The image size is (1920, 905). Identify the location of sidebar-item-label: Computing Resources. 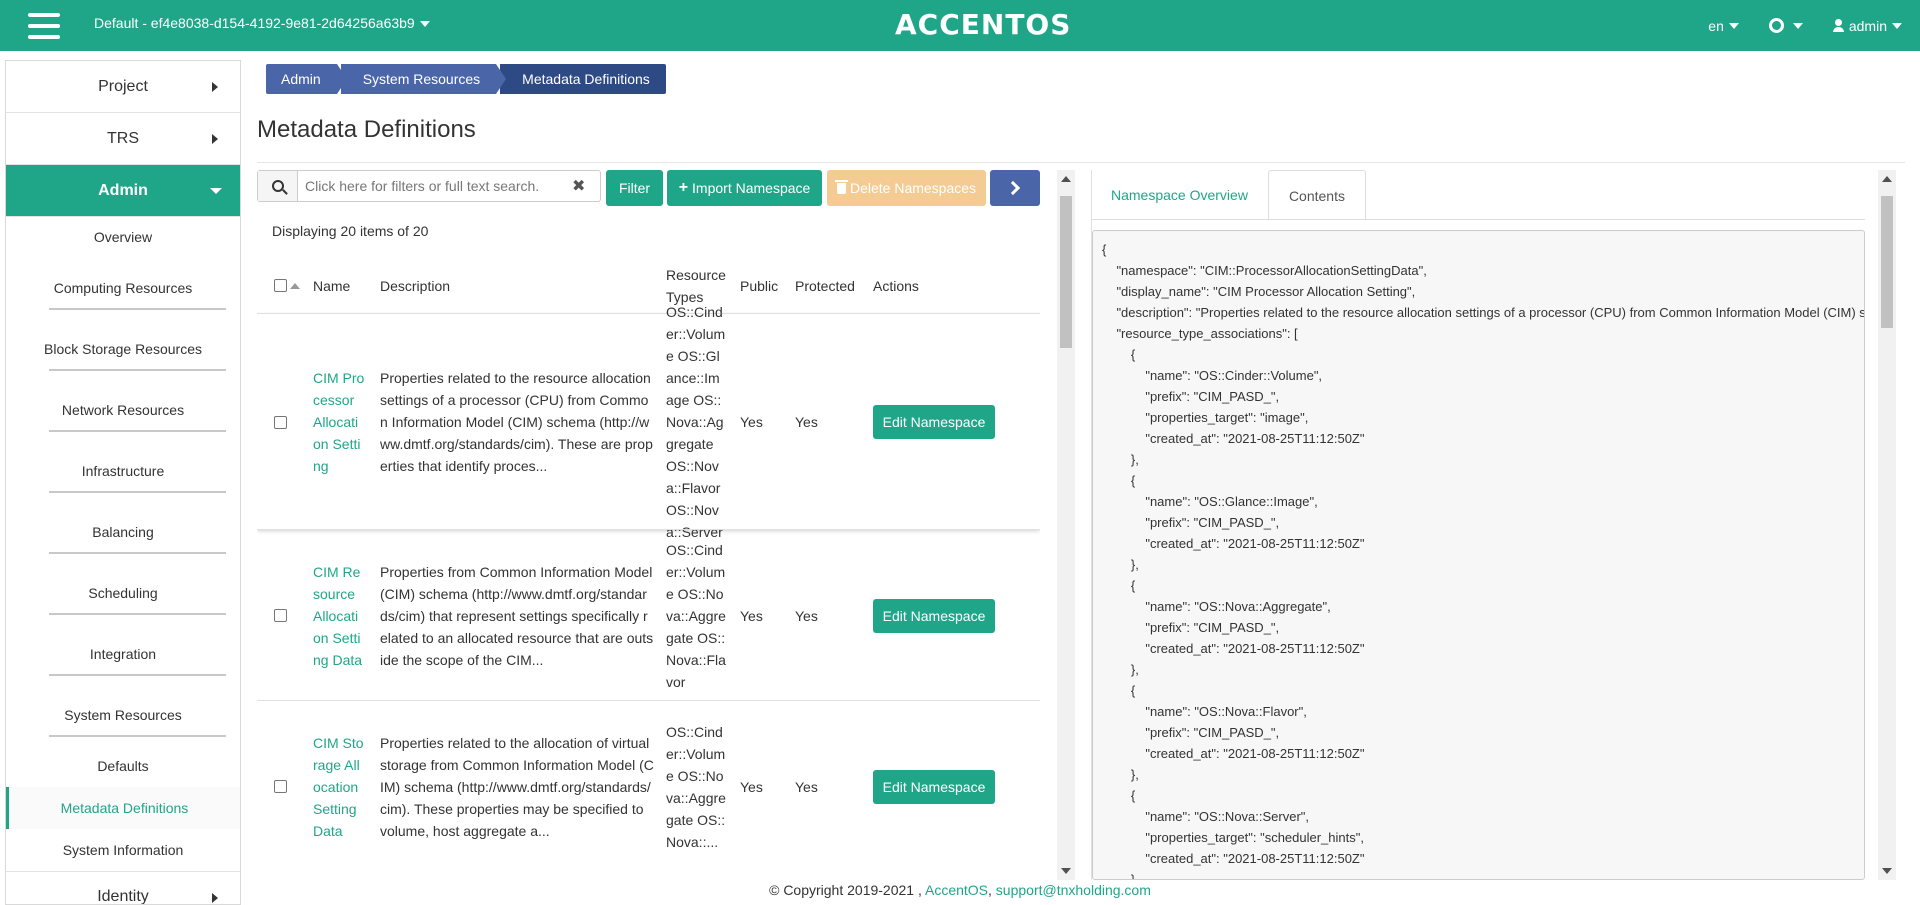
(123, 287).